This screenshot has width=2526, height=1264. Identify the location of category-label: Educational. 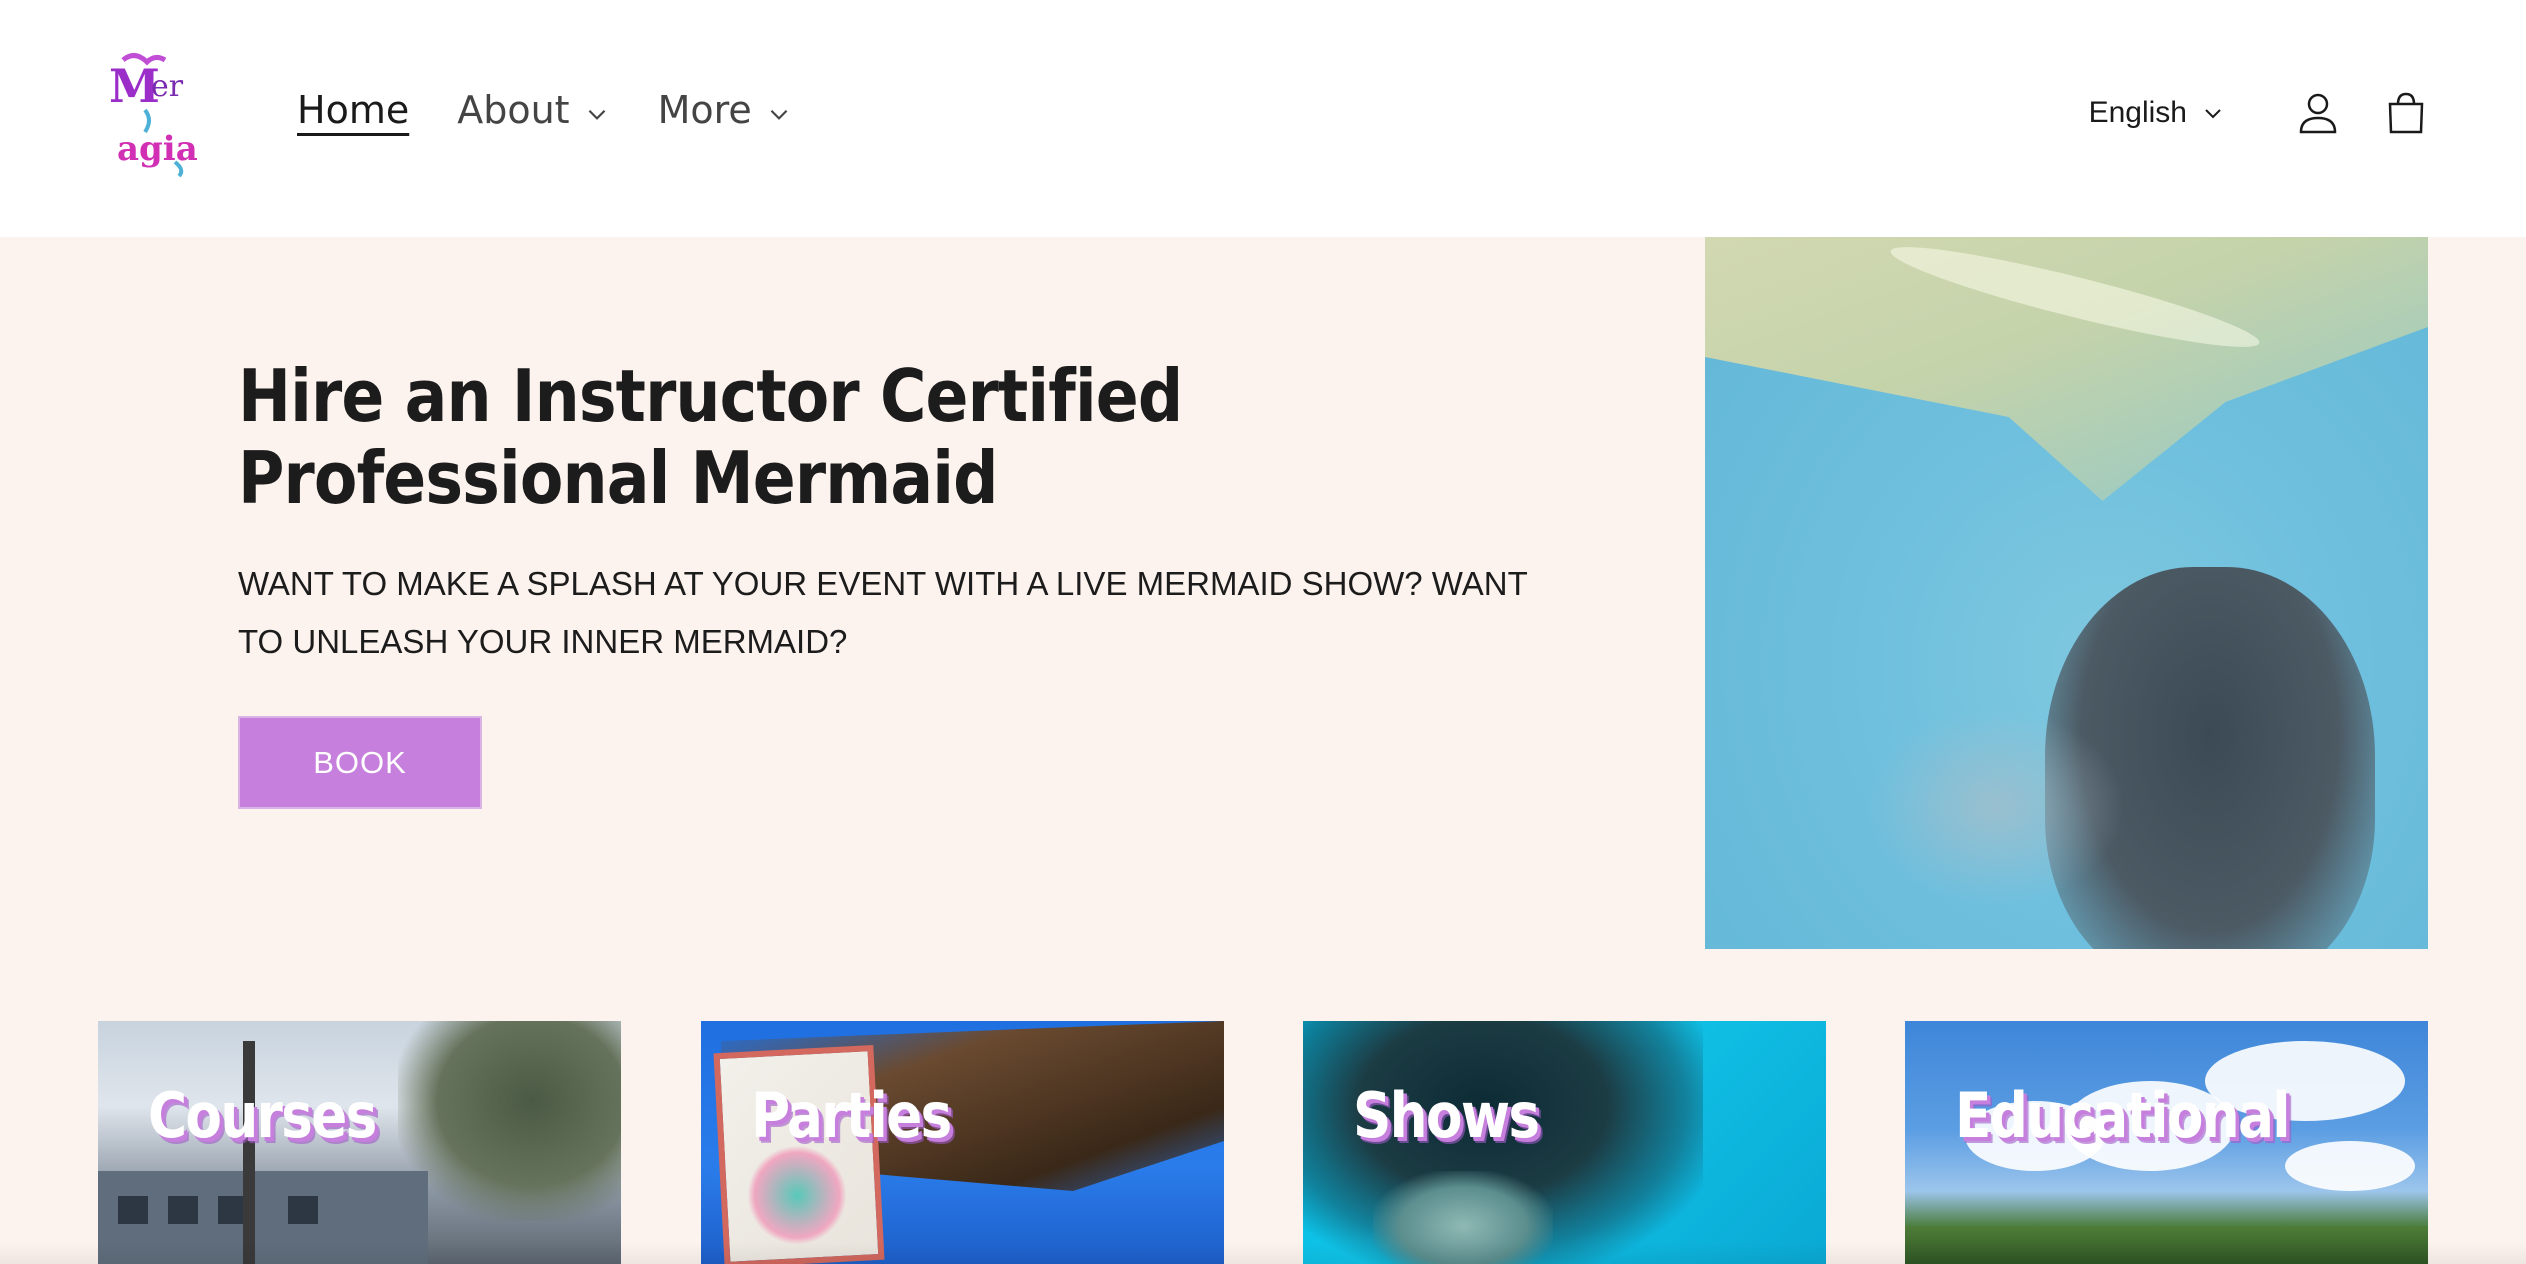
(2123, 1115).